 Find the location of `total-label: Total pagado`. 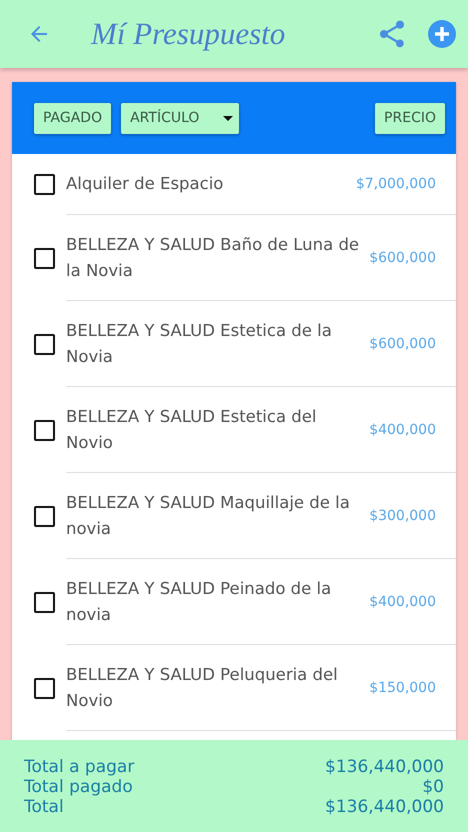

total-label: Total pagado is located at coordinates (78, 787).